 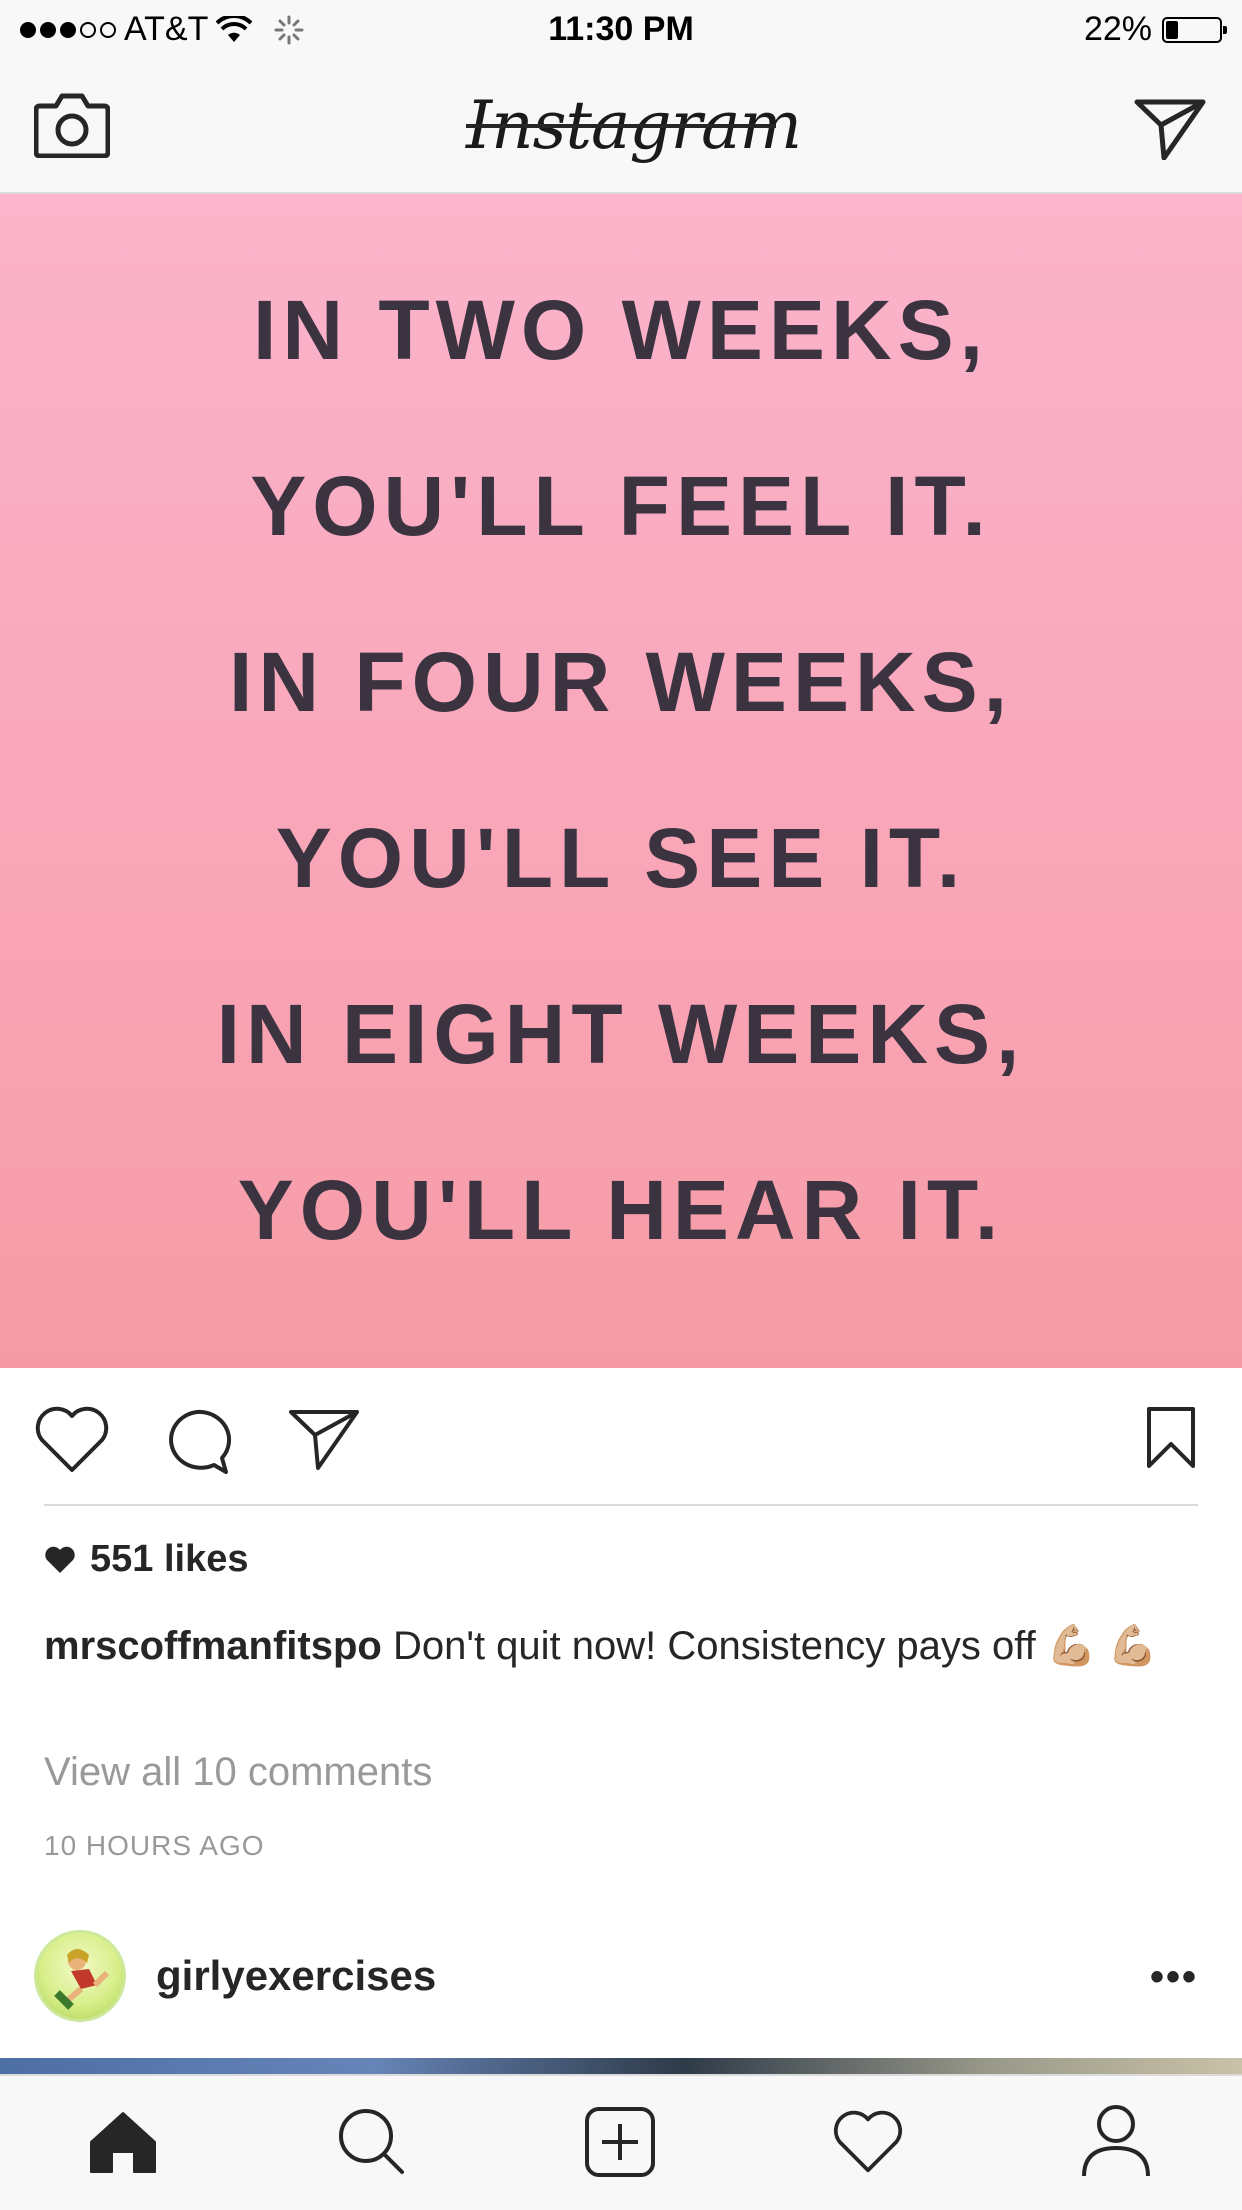 What do you see at coordinates (621, 1210) in the screenshot?
I see `quote-line: YOU'LL HEAR IT.` at bounding box center [621, 1210].